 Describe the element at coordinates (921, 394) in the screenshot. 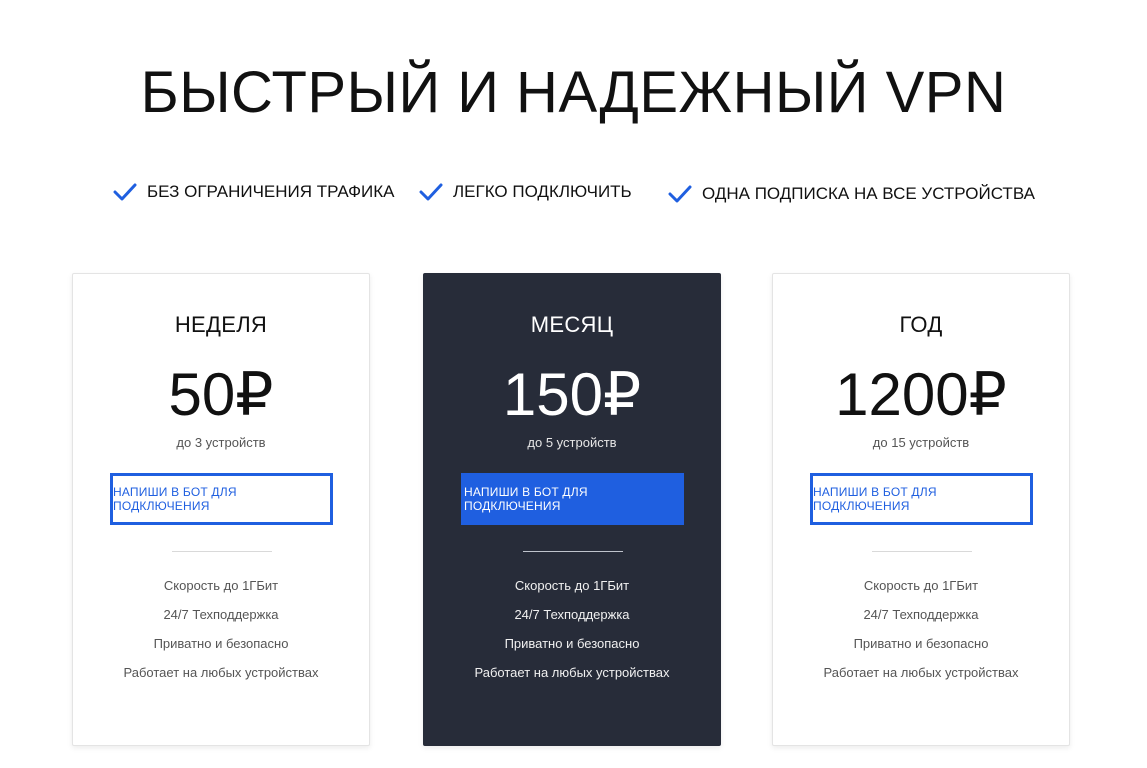

I see `plan-price: 1200₽` at that location.